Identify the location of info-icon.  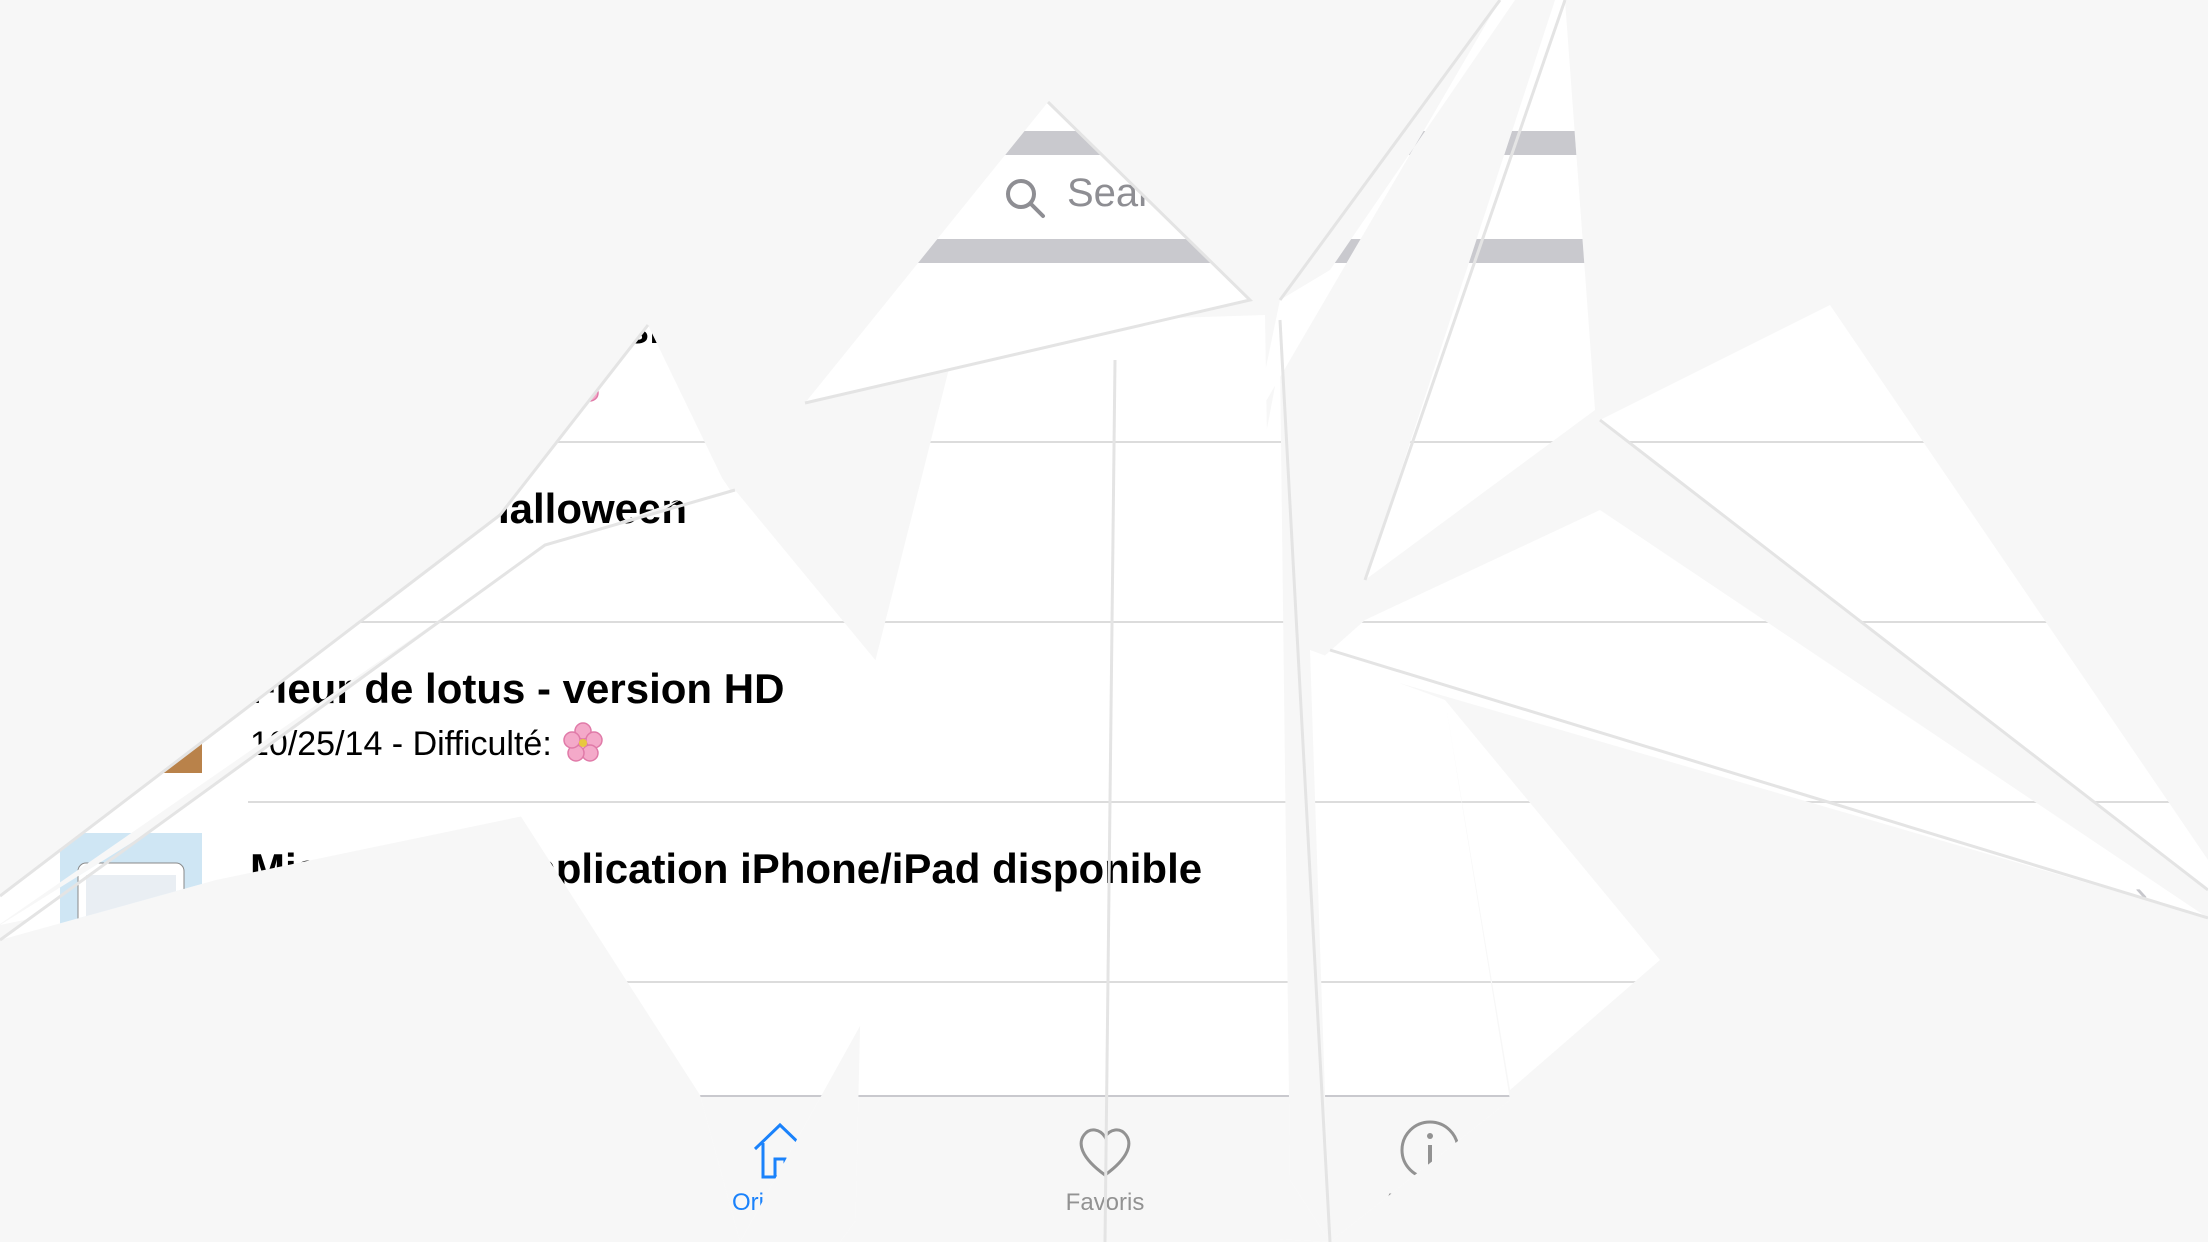
(1430, 1150).